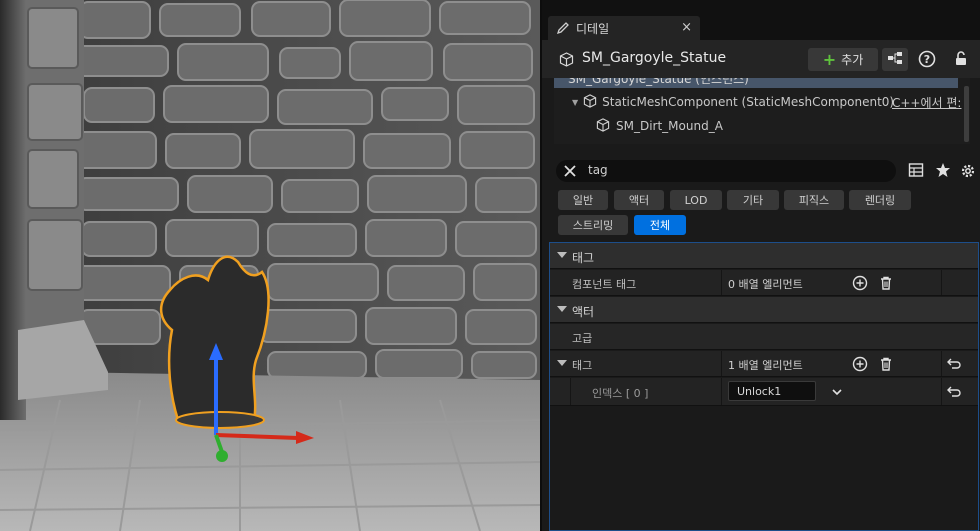  I want to click on plus-icon: +, so click(829, 59).